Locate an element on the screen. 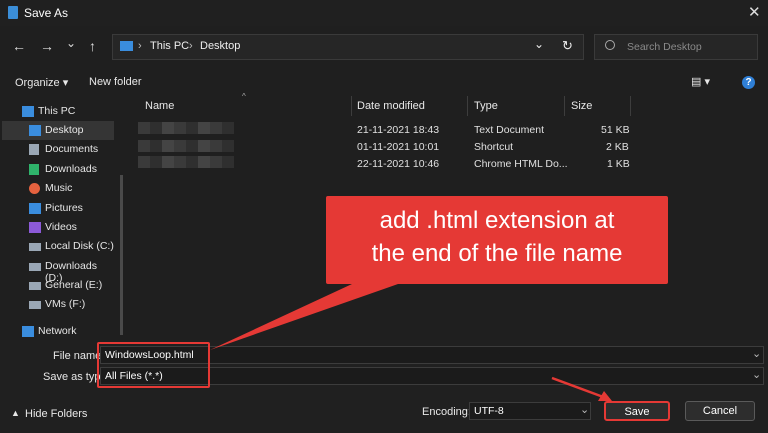 This screenshot has width=768, height=433. annotation-text-line-2: the end of the file name is located at coordinates (497, 253).